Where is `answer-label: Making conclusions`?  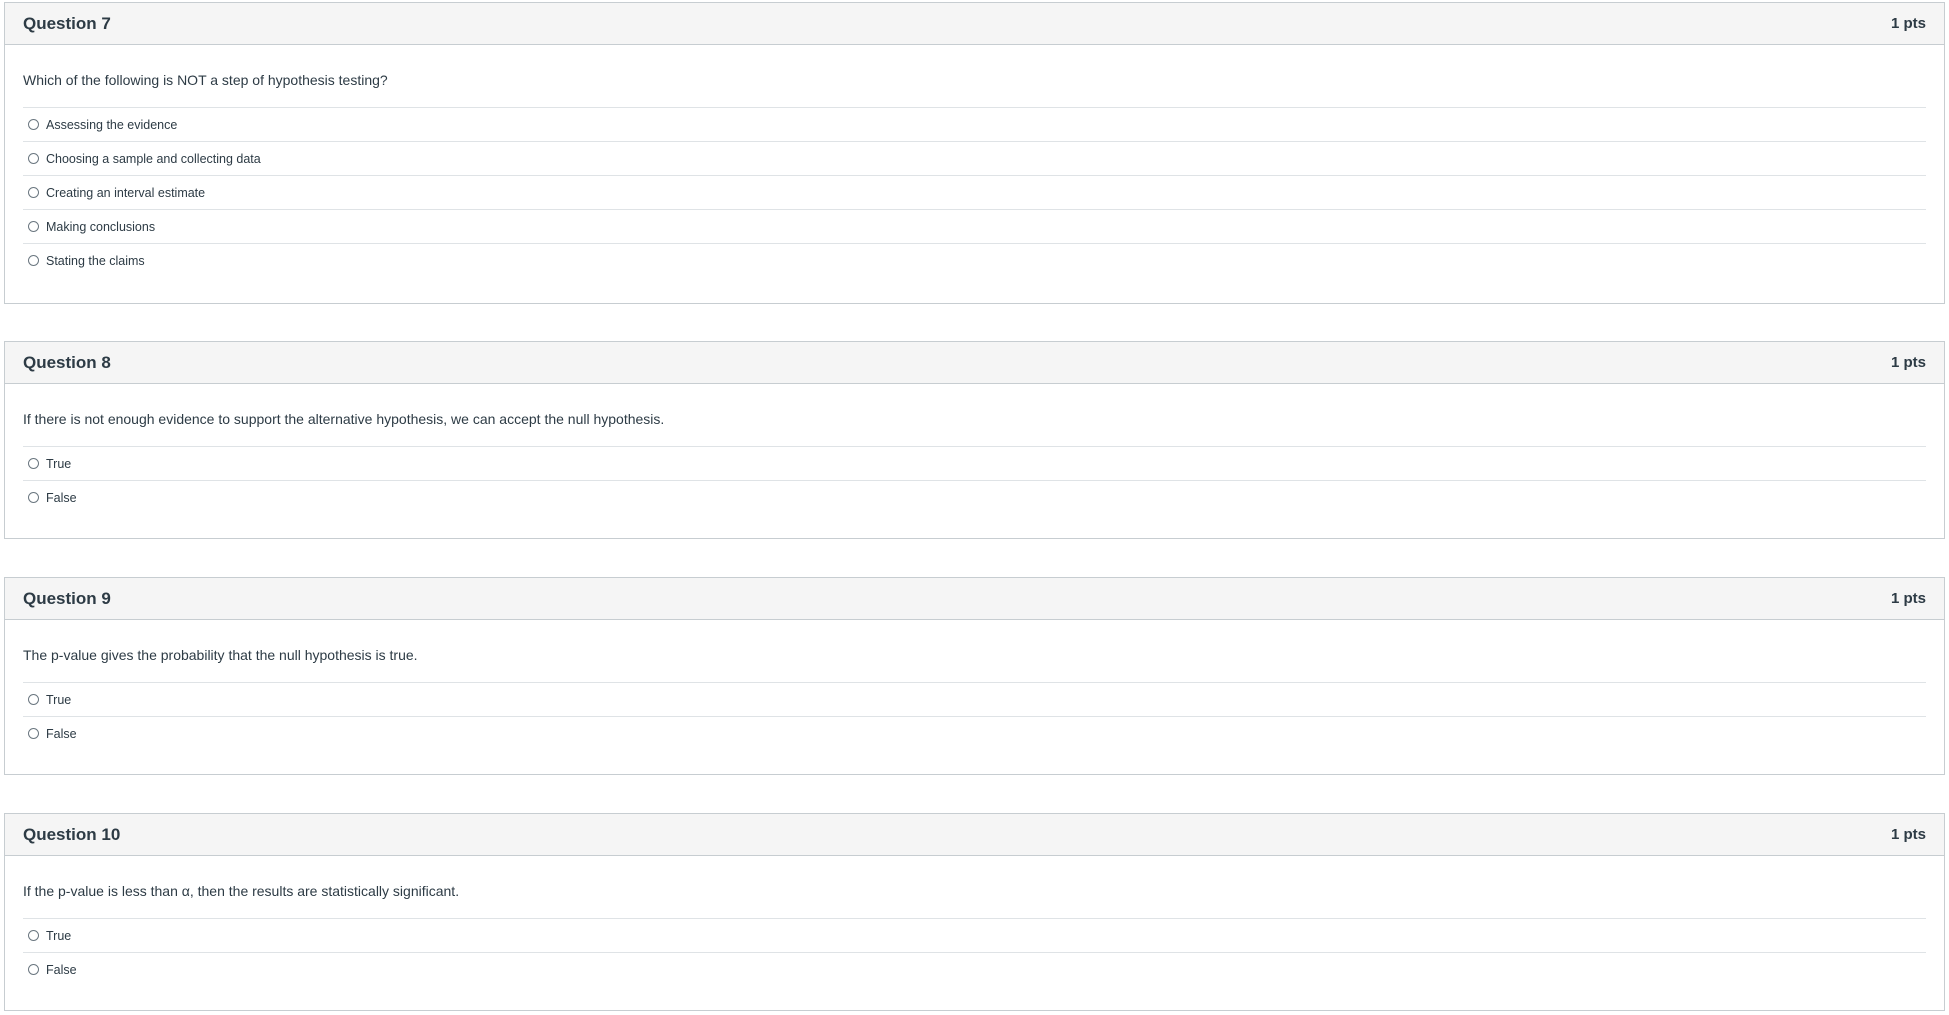
answer-label: Making conclusions is located at coordinates (101, 226).